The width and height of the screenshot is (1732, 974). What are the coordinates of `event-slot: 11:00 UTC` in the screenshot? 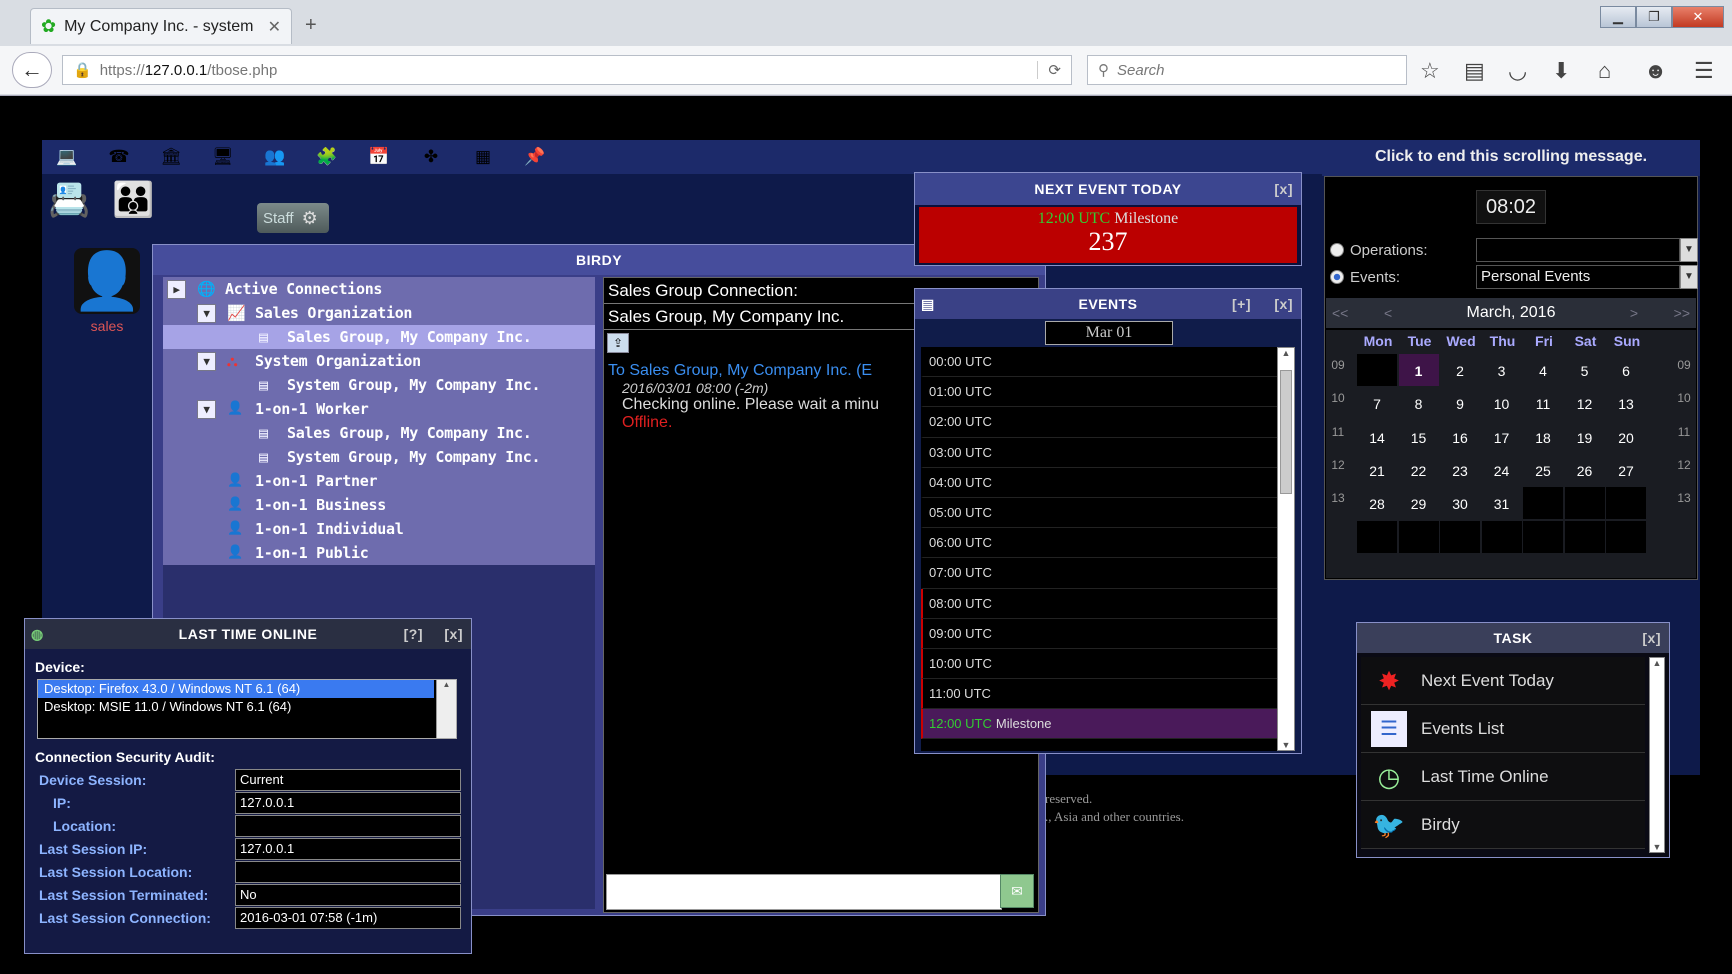 It's located at (1099, 694).